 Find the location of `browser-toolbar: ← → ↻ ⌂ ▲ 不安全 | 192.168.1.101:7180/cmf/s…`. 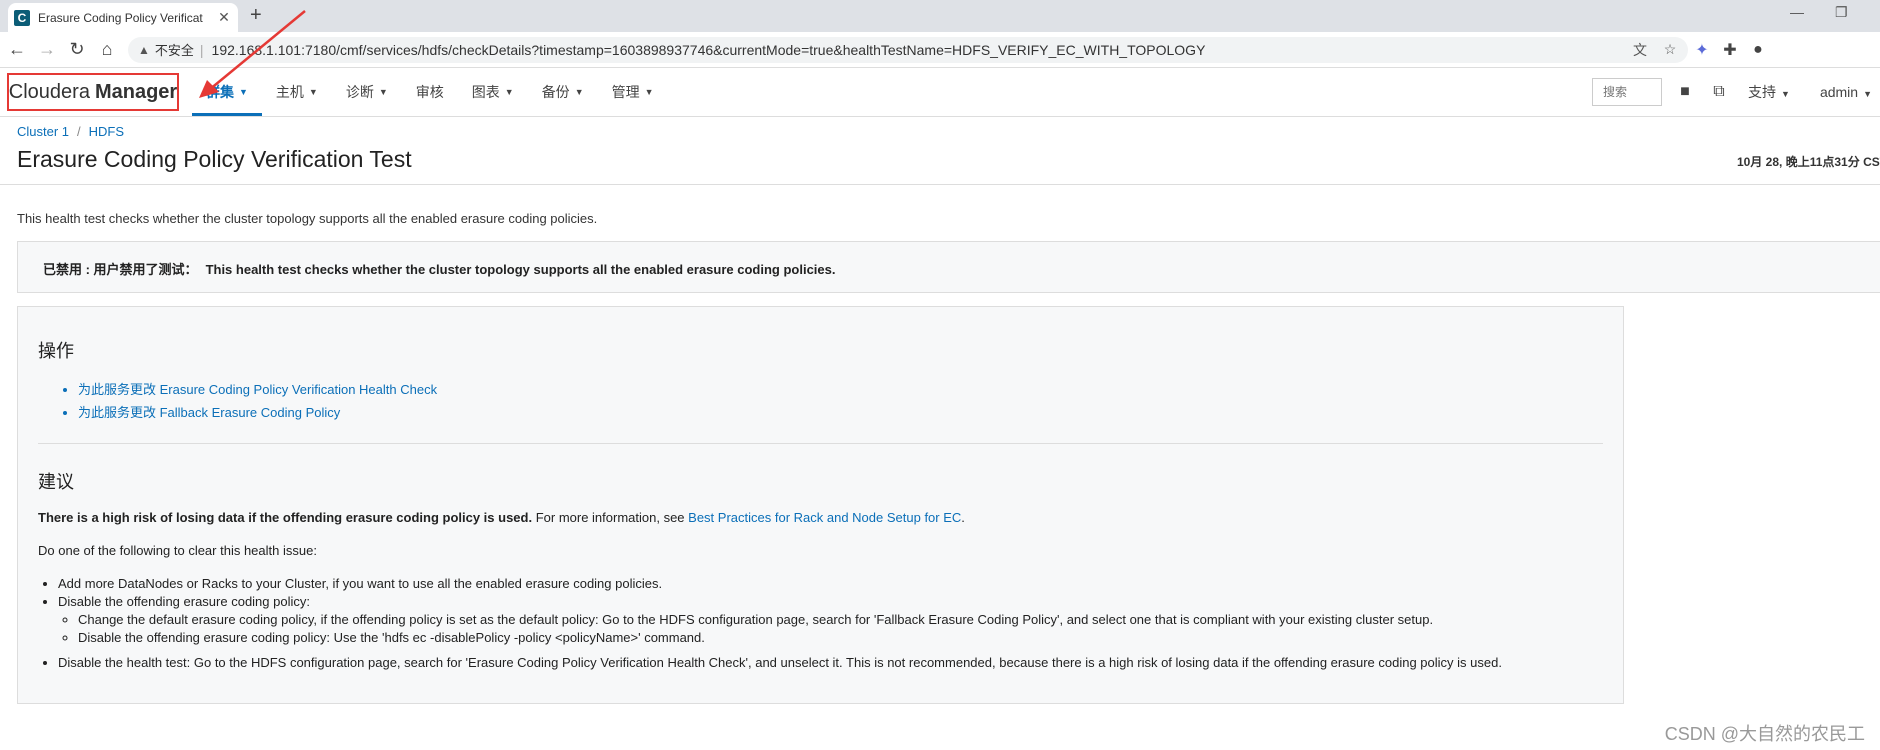

browser-toolbar: ← → ↻ ⌂ ▲ 不安全 | 192.168.1.101:7180/cmf/s… is located at coordinates (940, 50).